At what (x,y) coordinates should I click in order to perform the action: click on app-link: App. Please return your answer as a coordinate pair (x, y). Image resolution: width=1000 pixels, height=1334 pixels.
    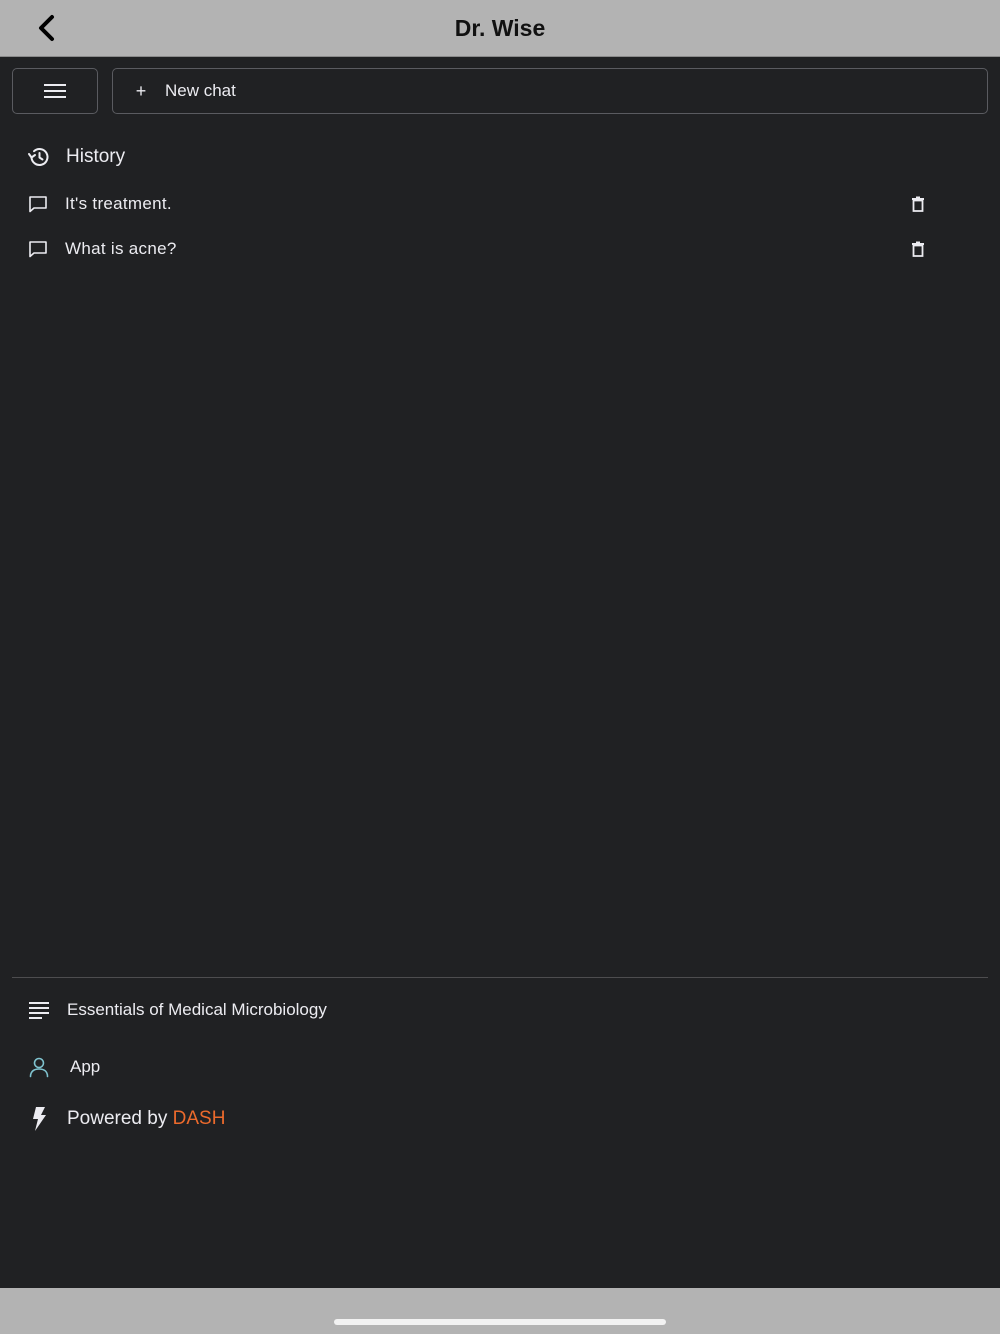
    Looking at the image, I should click on (63, 1067).